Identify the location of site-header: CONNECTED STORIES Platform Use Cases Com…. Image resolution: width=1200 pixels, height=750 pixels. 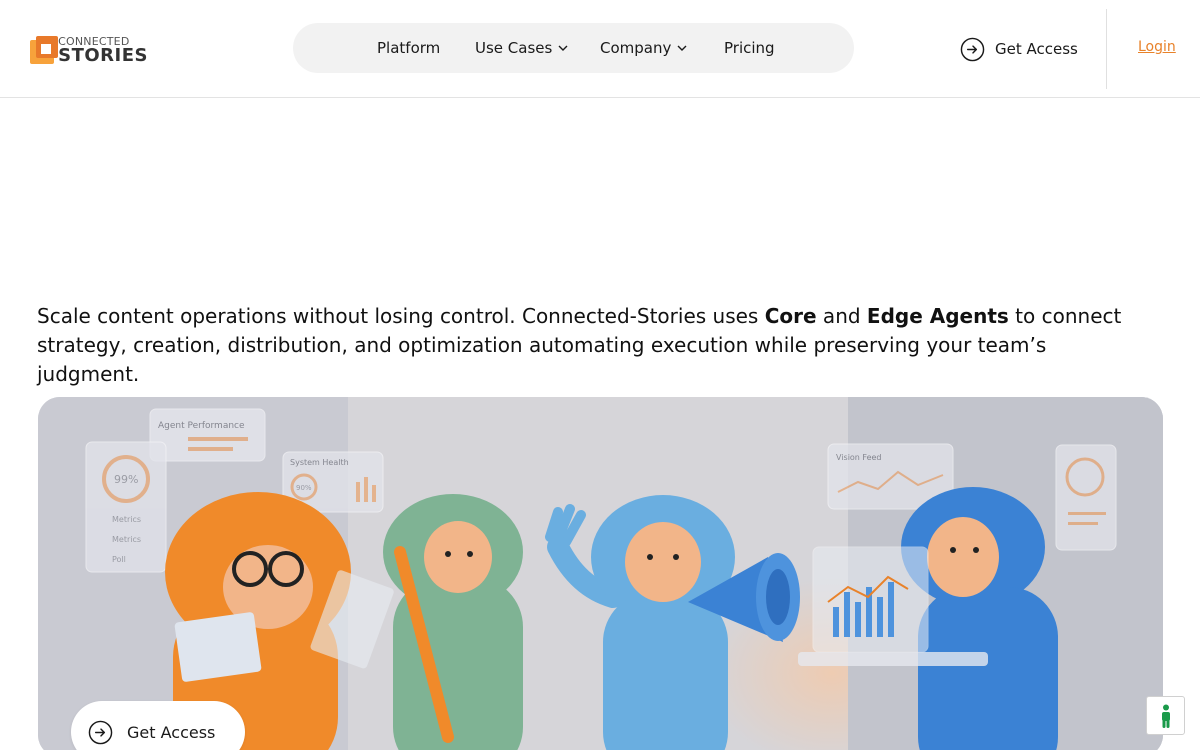
(600, 49).